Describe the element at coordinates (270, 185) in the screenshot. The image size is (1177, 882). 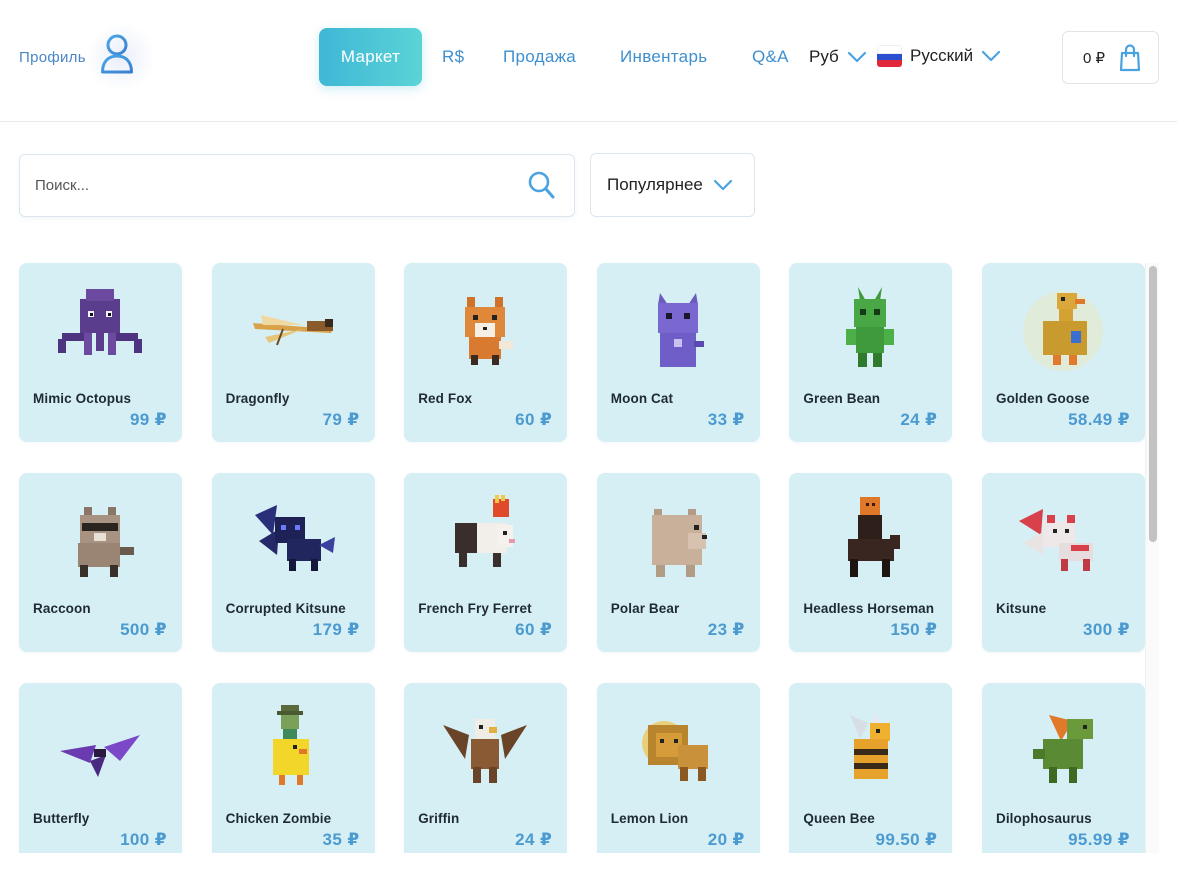
I see `search-input` at that location.